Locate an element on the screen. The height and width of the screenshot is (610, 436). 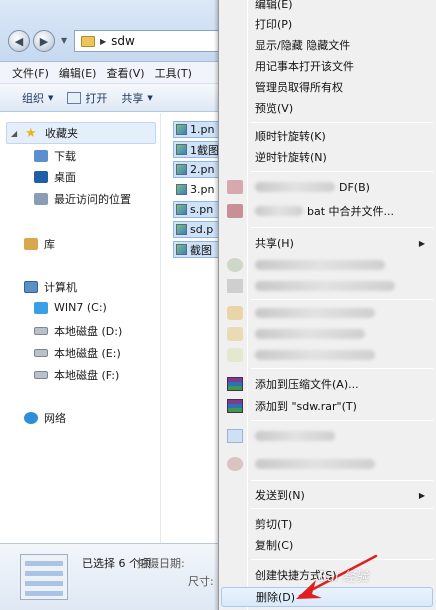
organize-button: 组织 ▼ is located at coordinates (37, 98).